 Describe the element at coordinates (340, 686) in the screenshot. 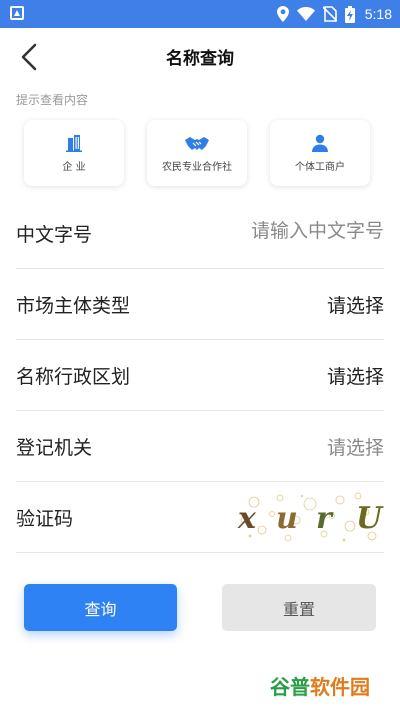

I see `watermark-part2: 软件园` at that location.